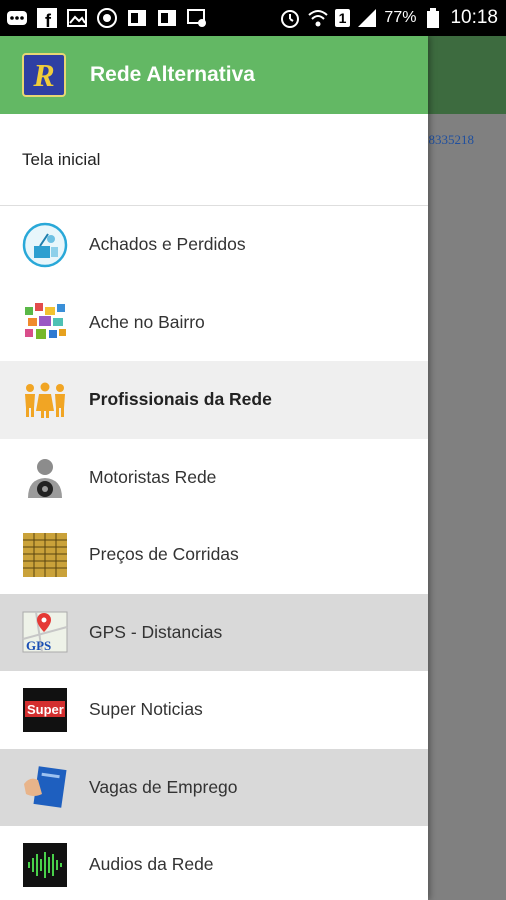 The height and width of the screenshot is (900, 506). Describe the element at coordinates (197, 18) in the screenshot. I see `wifi-blocked-icon` at that location.